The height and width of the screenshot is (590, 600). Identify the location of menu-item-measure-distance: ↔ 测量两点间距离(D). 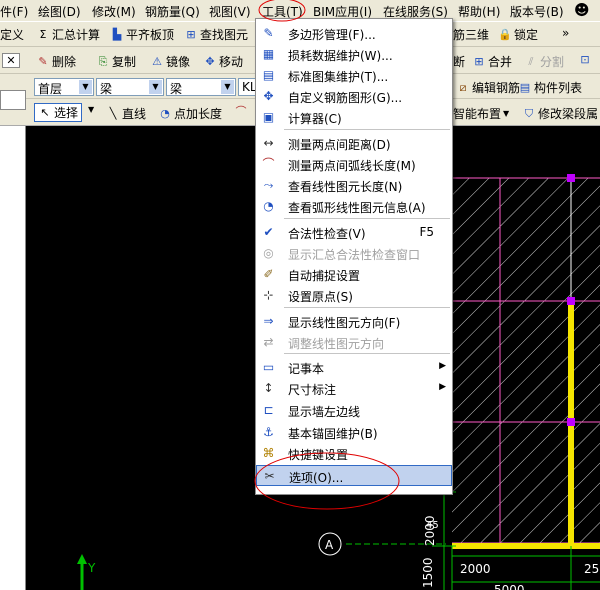
(354, 143).